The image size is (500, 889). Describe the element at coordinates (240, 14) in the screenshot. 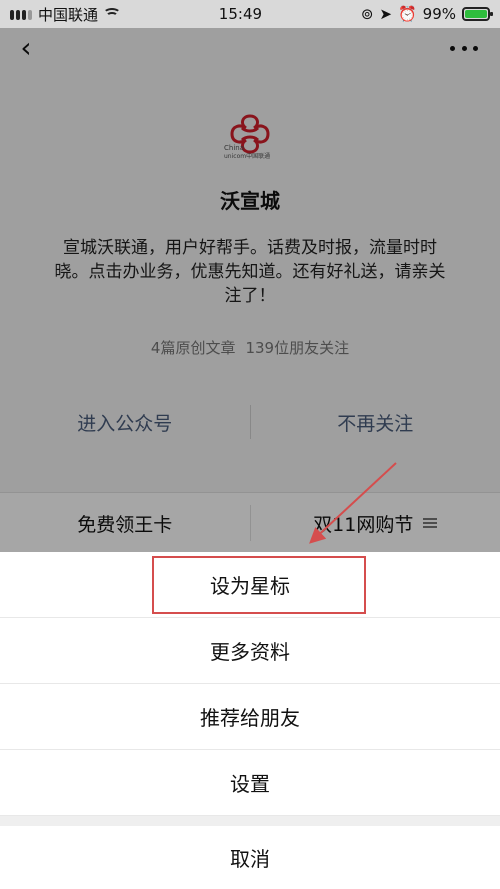

I see `status-time: 15:49` at that location.